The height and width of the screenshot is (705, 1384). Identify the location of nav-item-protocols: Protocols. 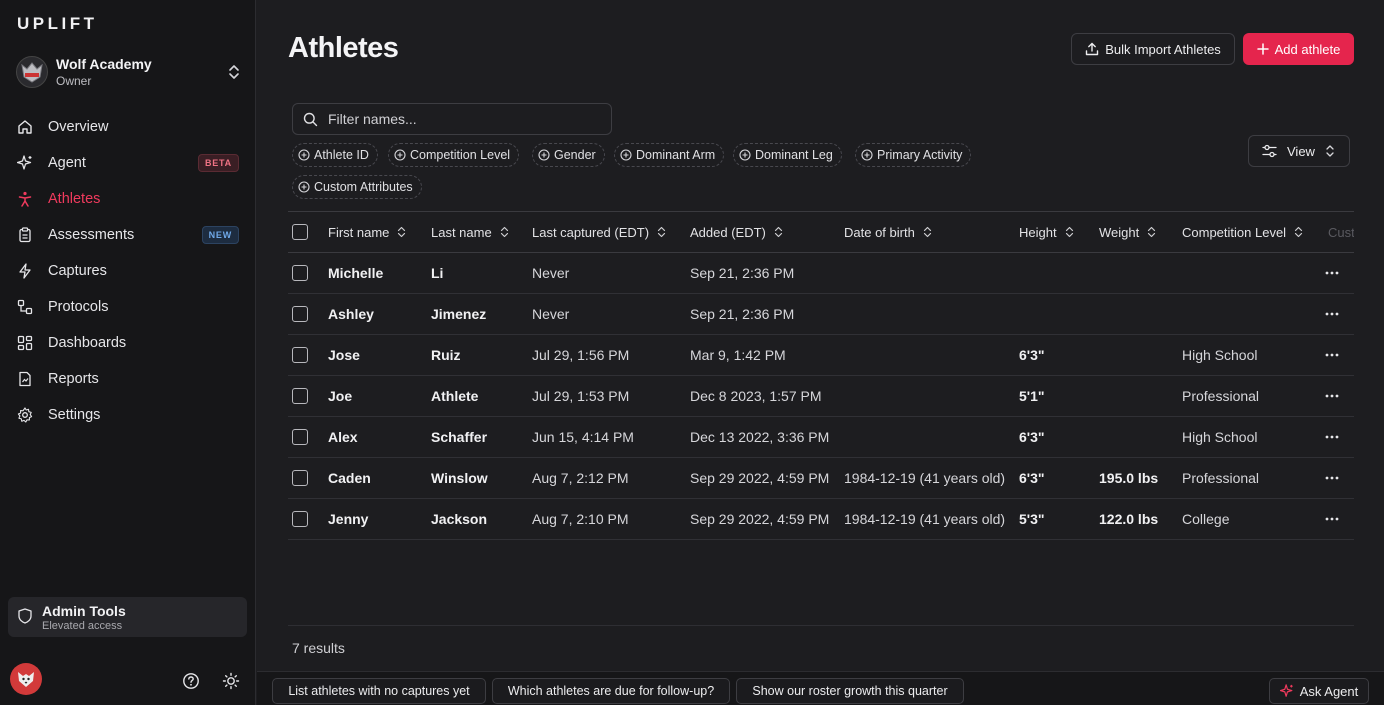
(128, 307).